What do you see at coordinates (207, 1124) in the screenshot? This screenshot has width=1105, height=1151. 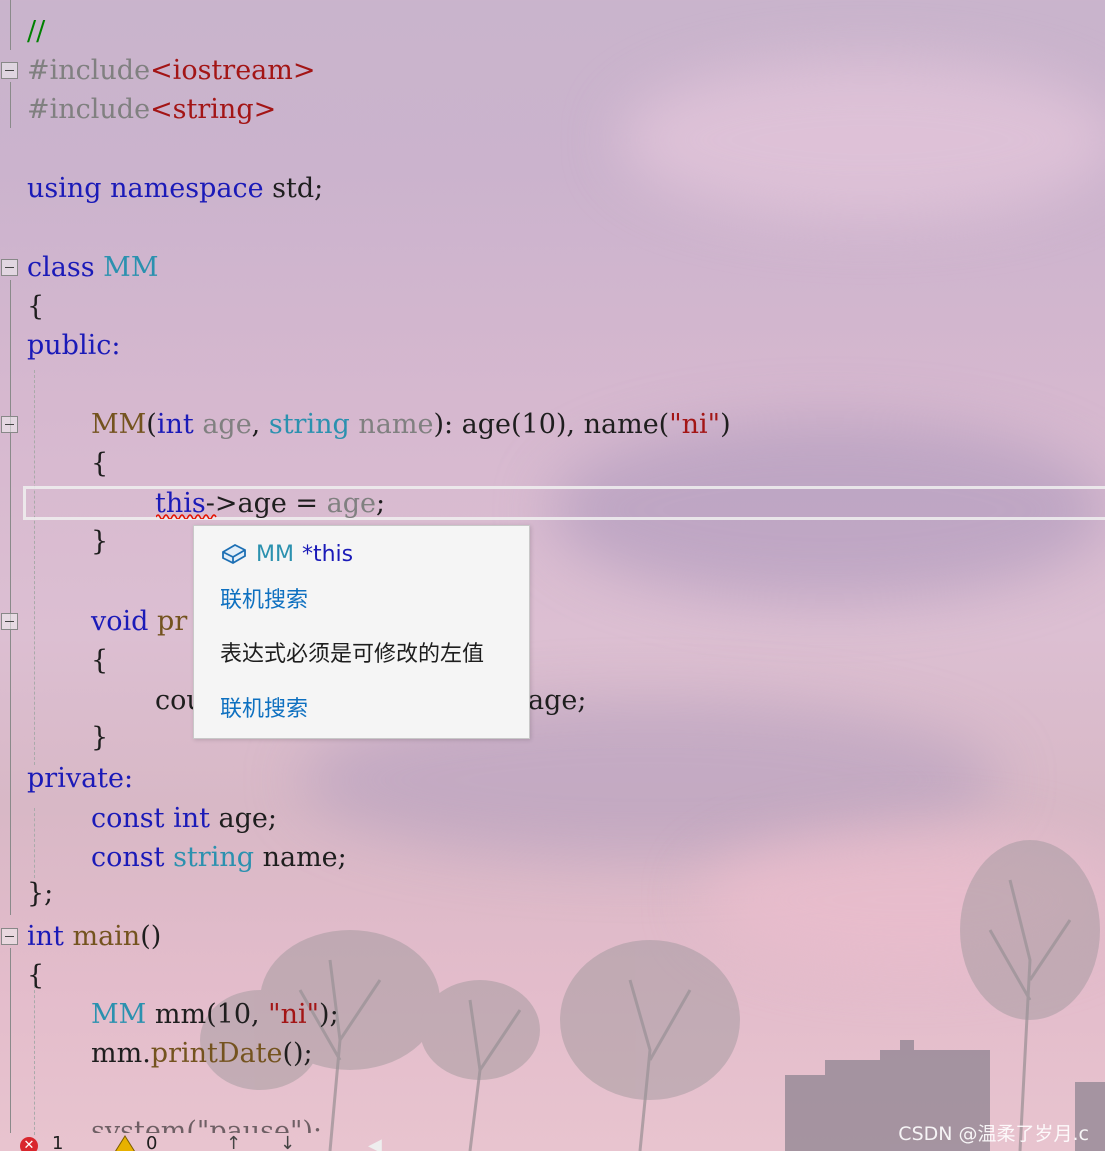 I see `code-line: system("pause");` at bounding box center [207, 1124].